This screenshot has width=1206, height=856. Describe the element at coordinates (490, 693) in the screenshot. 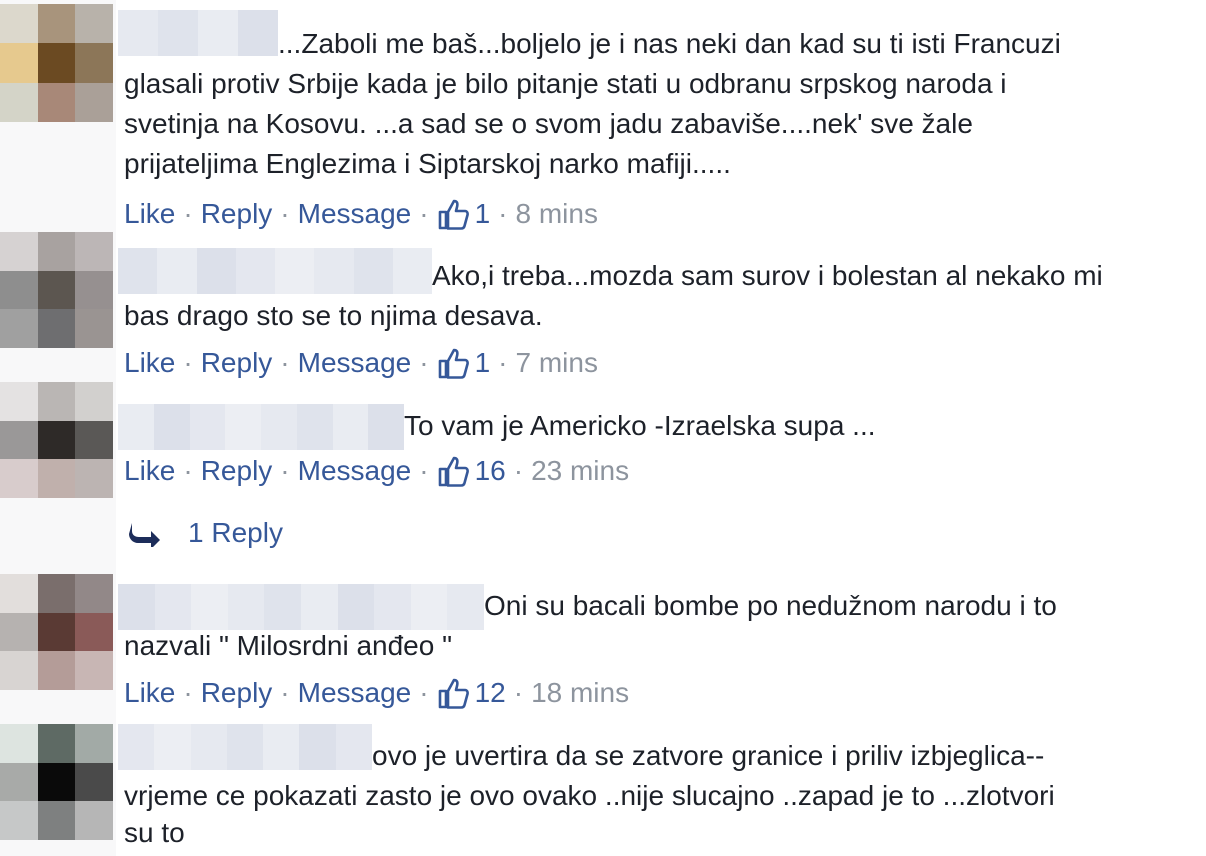

I see `like-count: 12` at that location.